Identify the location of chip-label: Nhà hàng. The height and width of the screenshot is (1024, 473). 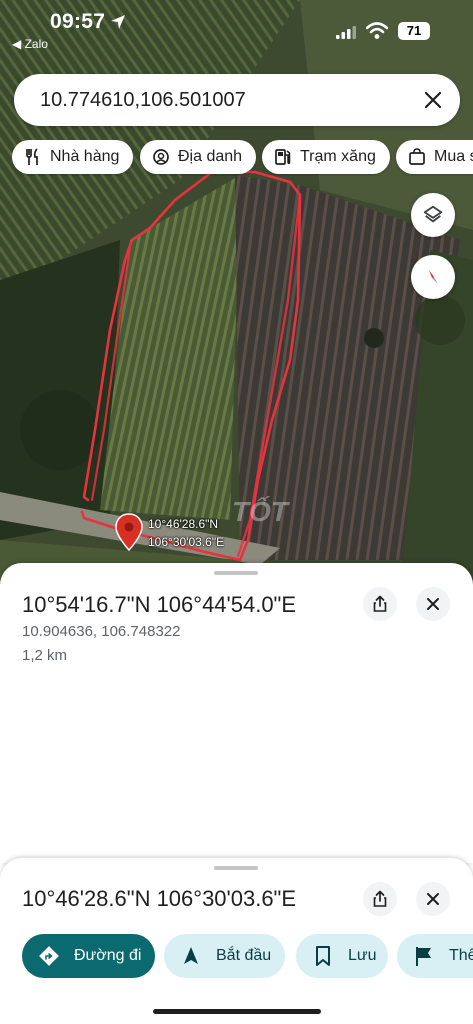
(85, 156).